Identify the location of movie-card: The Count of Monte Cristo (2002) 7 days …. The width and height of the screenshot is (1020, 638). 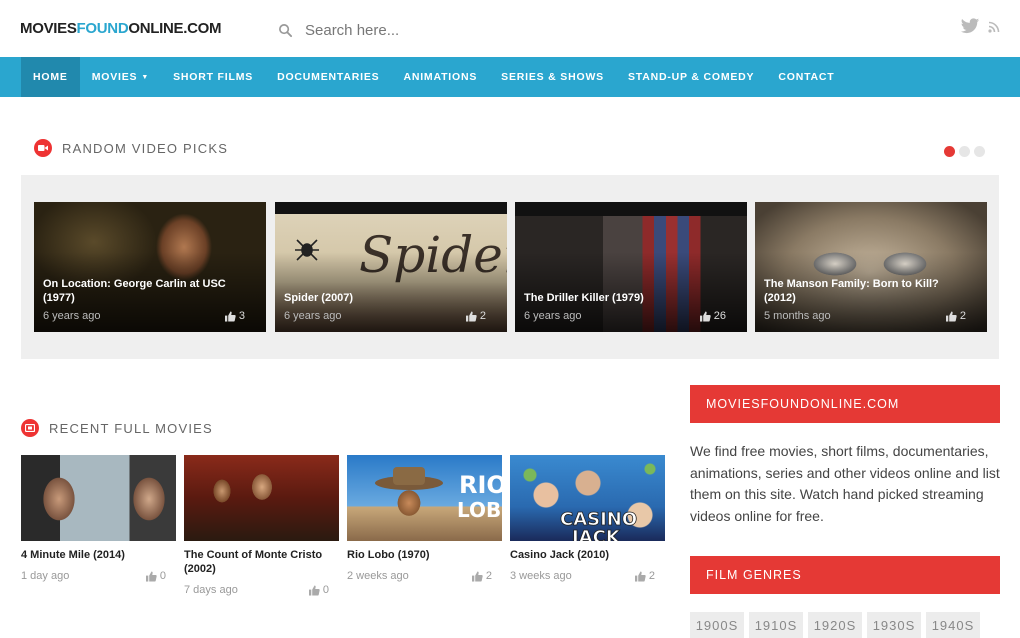
(261, 525).